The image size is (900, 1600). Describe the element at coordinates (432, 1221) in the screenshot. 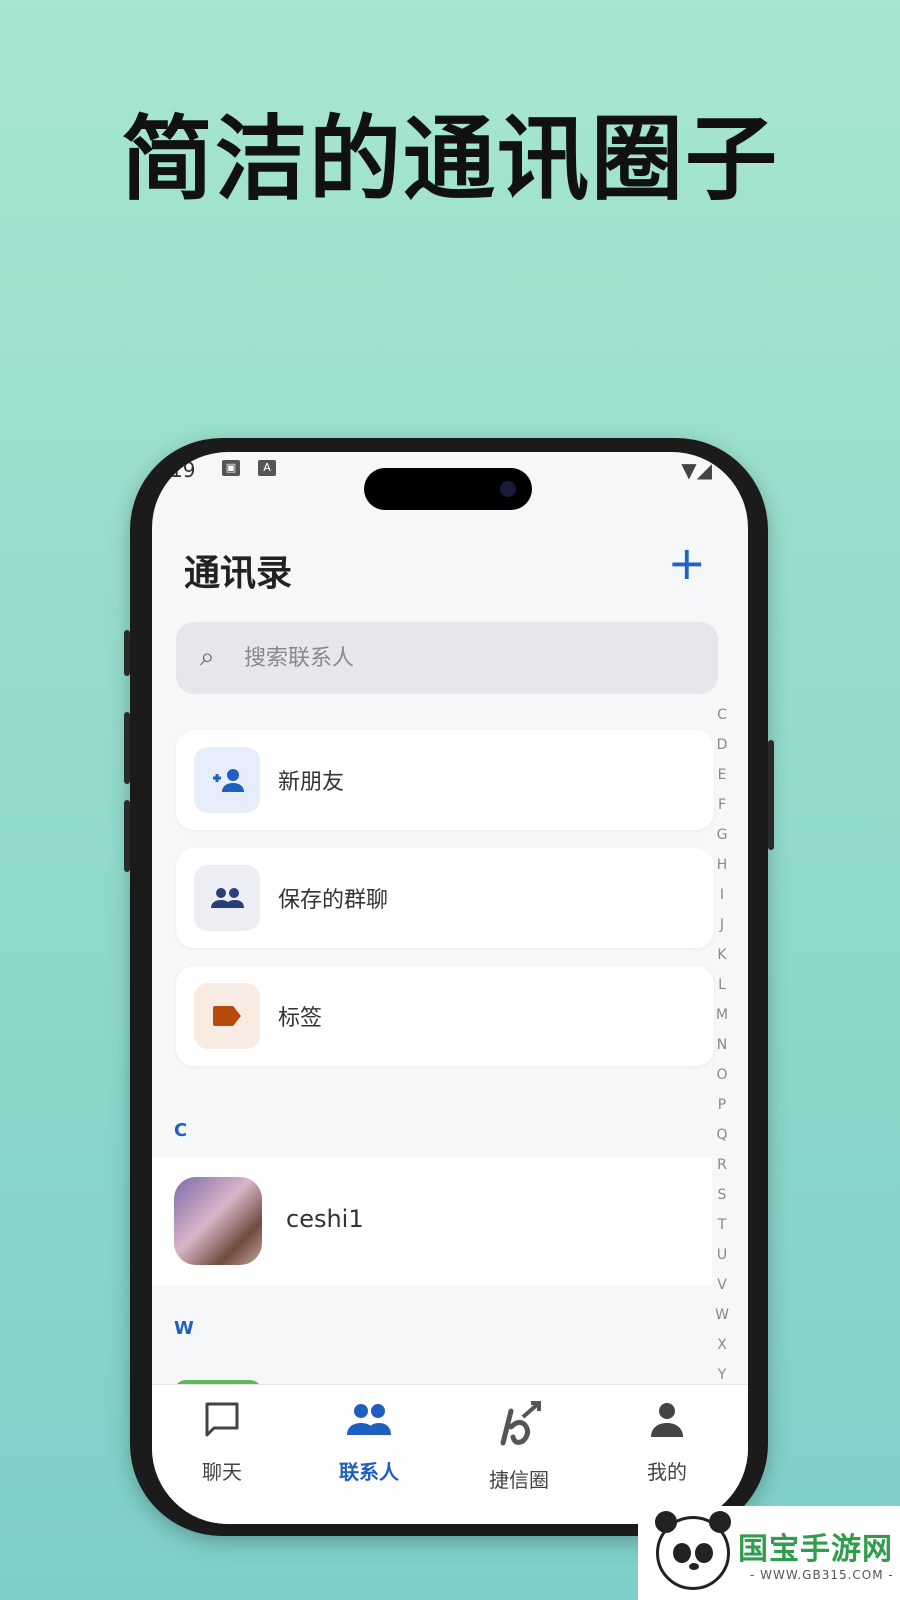

I see `contact-row: ceshi1` at that location.